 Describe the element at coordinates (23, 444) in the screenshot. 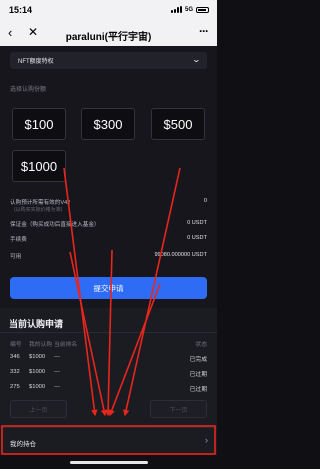

I see `my-holdings-label: 我的持仓` at that location.